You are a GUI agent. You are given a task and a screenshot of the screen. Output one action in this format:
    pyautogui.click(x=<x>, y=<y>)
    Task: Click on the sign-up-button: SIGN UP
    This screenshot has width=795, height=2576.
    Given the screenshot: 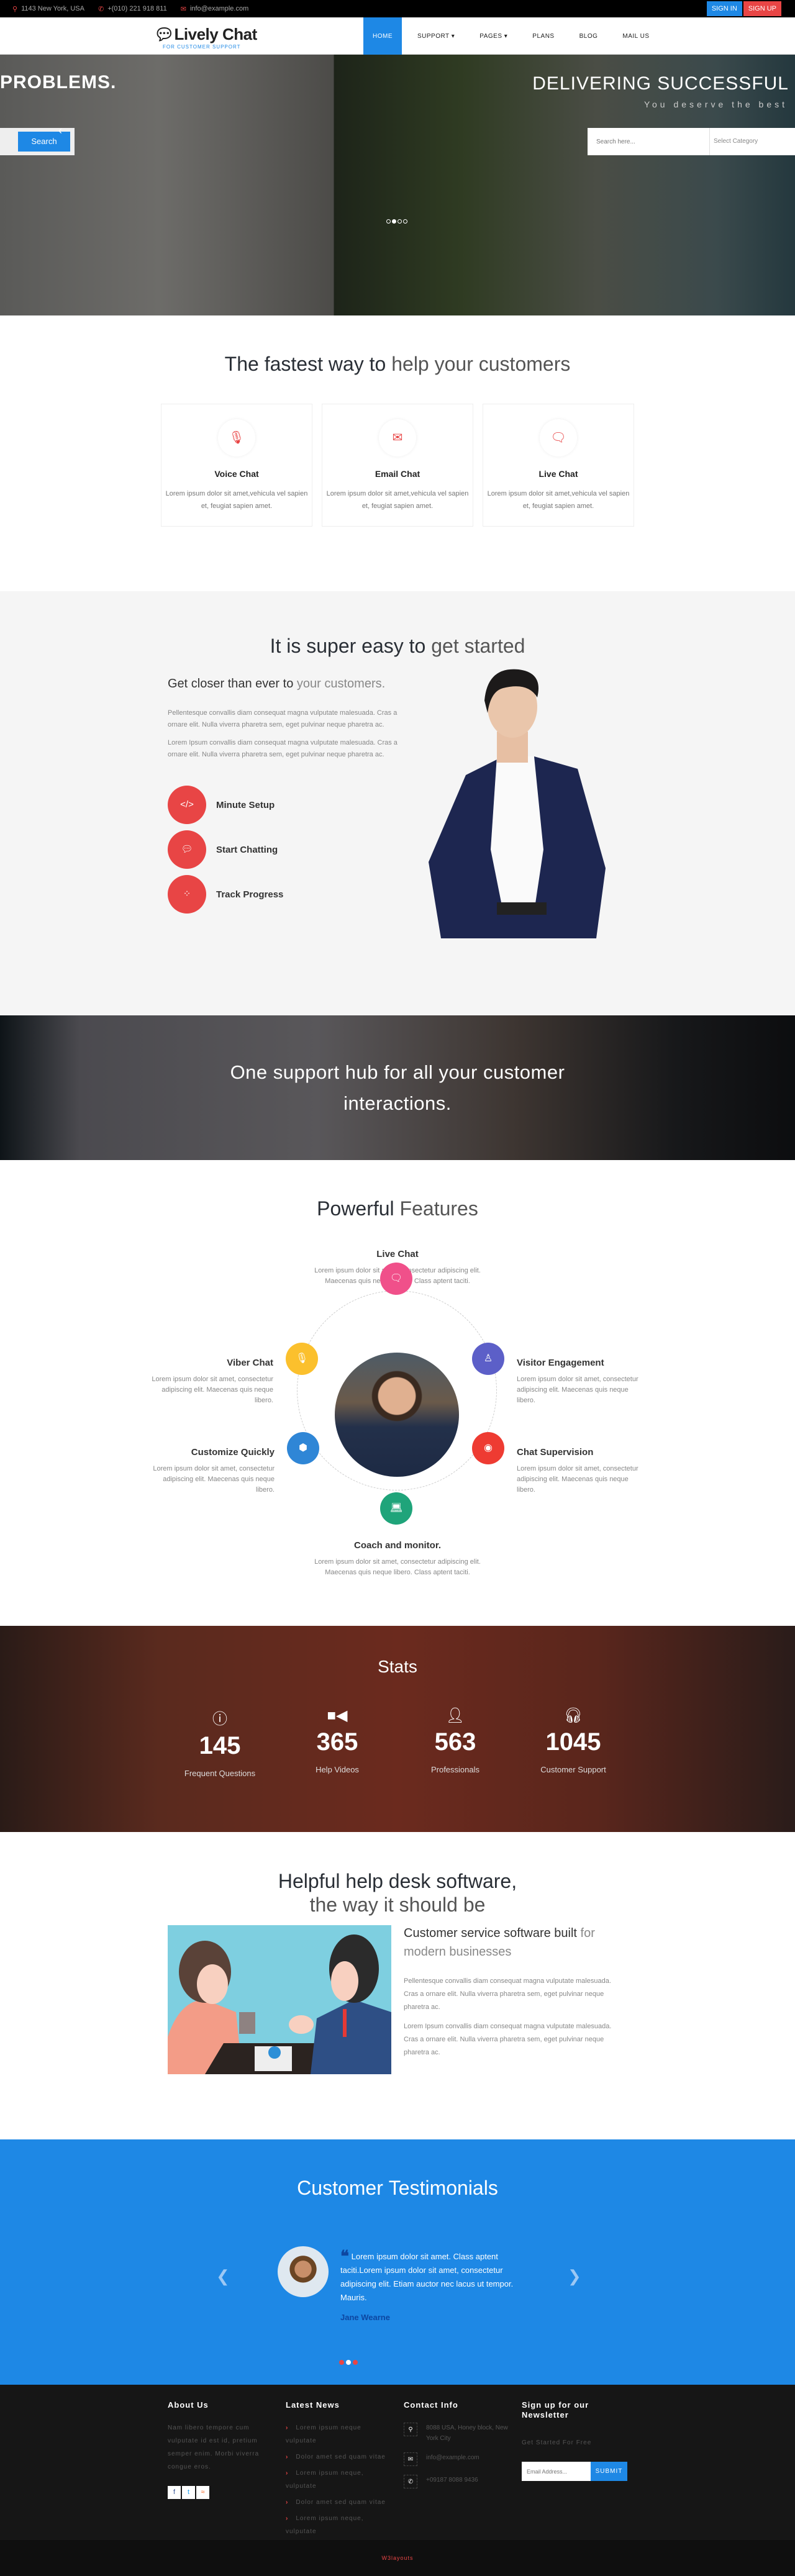 What is the action you would take?
    pyautogui.click(x=762, y=8)
    